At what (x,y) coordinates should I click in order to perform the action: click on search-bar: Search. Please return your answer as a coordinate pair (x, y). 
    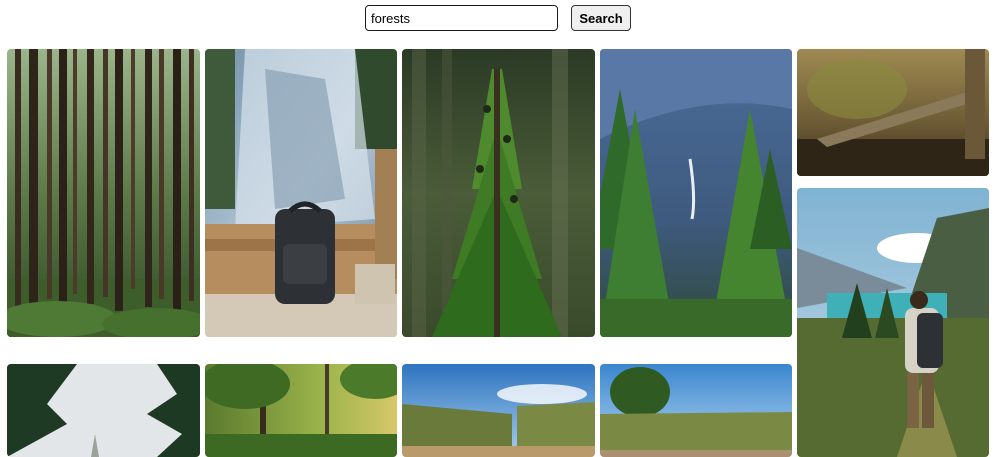
    Looking at the image, I should click on (497, 20).